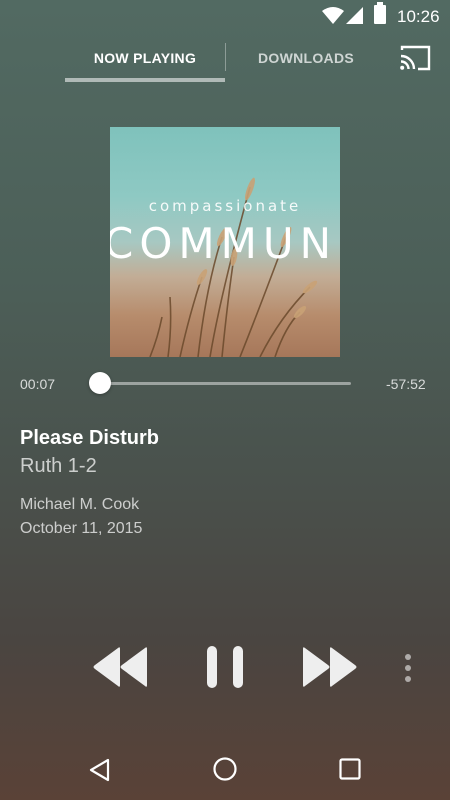  I want to click on fast-forward-icon, so click(330, 667).